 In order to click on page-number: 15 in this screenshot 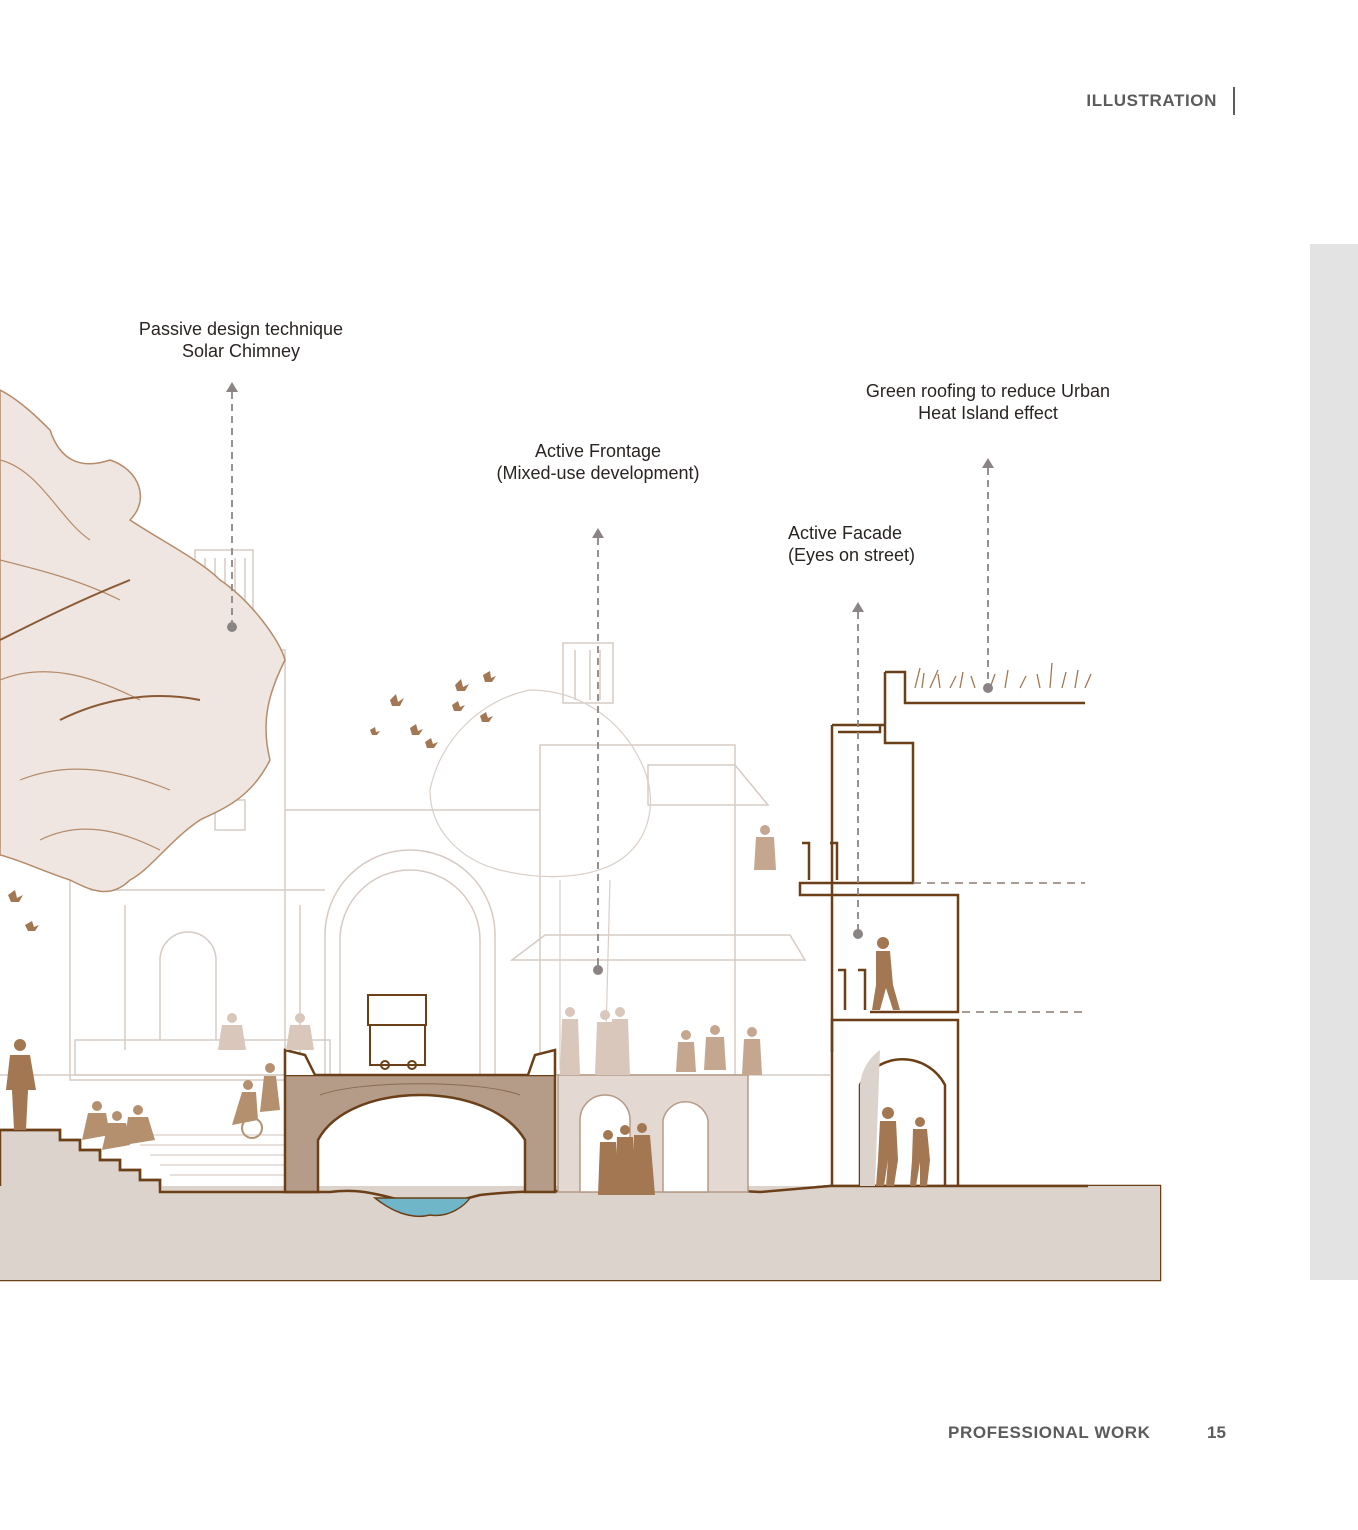, I will do `click(1216, 1432)`.